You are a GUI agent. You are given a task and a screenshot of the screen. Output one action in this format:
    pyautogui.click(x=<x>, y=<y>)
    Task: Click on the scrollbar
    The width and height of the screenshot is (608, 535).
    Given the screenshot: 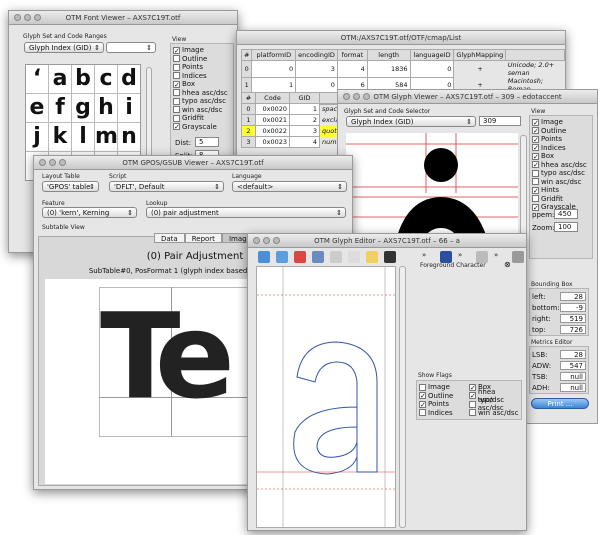 What is the action you would take?
    pyautogui.click(x=402, y=397)
    